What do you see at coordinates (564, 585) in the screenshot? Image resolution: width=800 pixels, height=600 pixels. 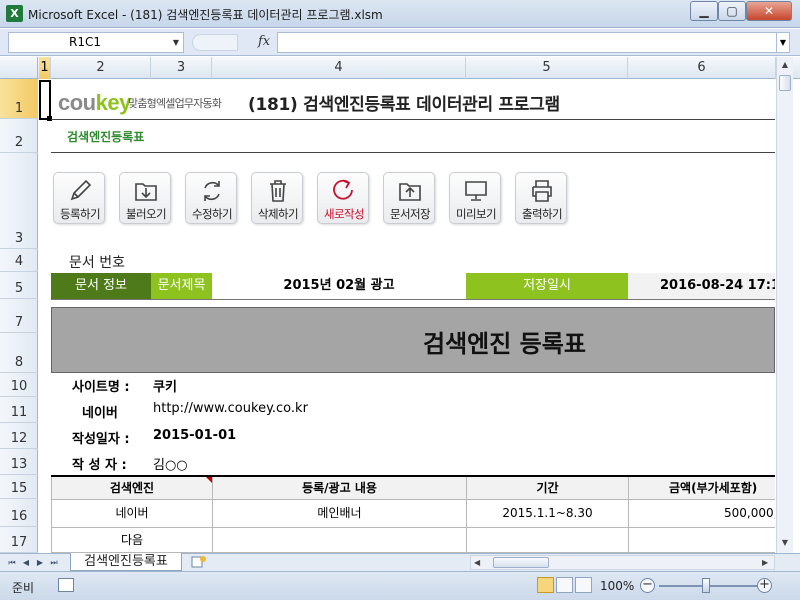 I see `page-layout-view-button` at bounding box center [564, 585].